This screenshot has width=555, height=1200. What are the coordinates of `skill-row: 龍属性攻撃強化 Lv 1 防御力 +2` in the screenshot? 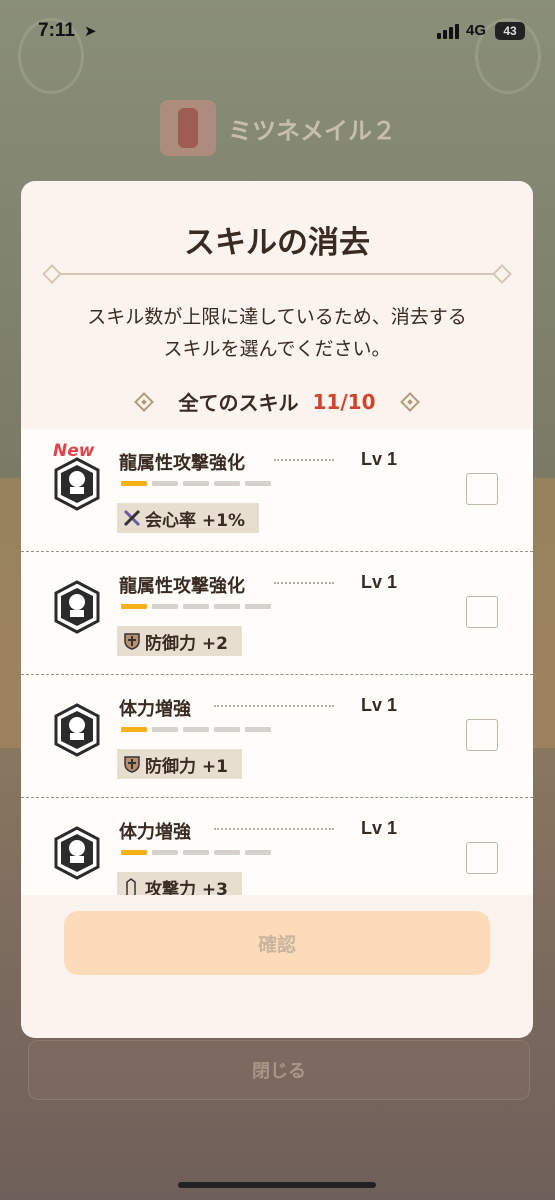 It's located at (277, 613).